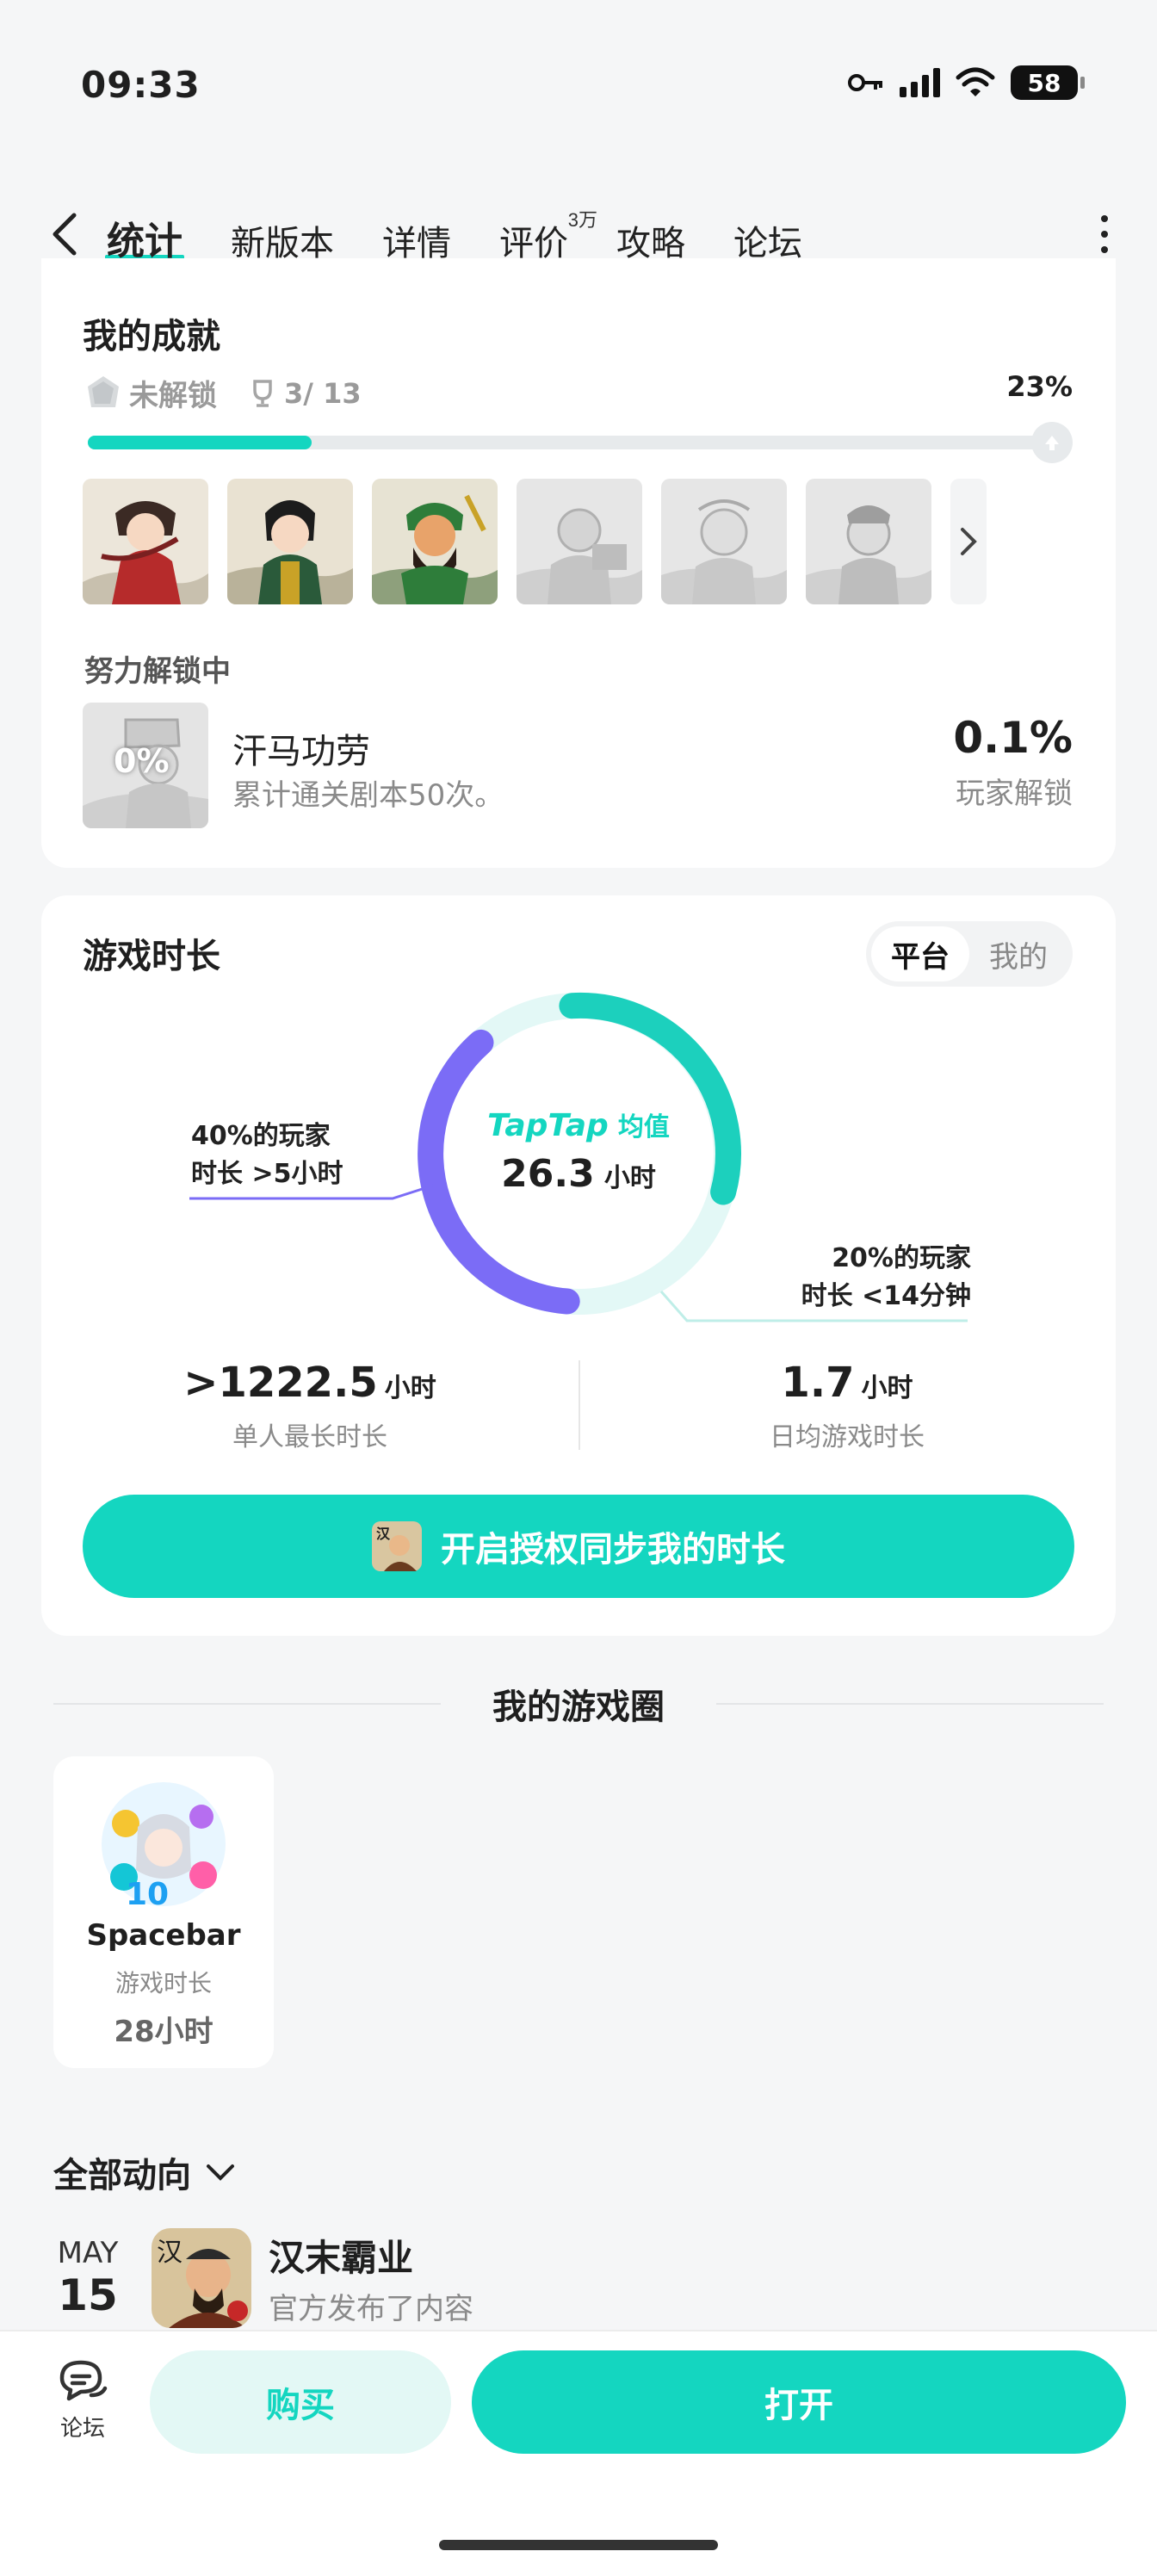 This screenshot has width=1157, height=2576. Describe the element at coordinates (104, 391) in the screenshot. I see `achievement-gem-icon` at that location.